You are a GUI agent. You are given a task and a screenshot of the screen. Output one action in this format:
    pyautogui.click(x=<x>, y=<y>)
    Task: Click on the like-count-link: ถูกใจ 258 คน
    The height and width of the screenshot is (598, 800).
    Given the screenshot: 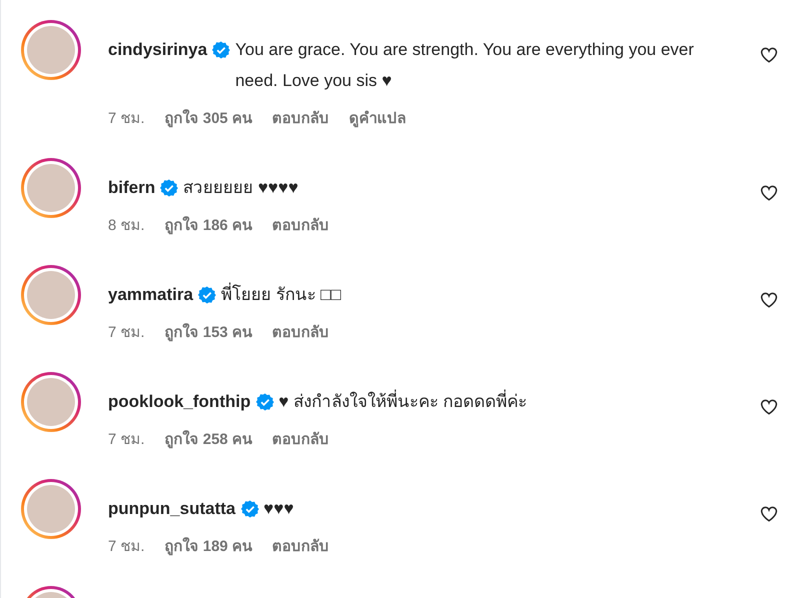 What is the action you would take?
    pyautogui.click(x=208, y=439)
    